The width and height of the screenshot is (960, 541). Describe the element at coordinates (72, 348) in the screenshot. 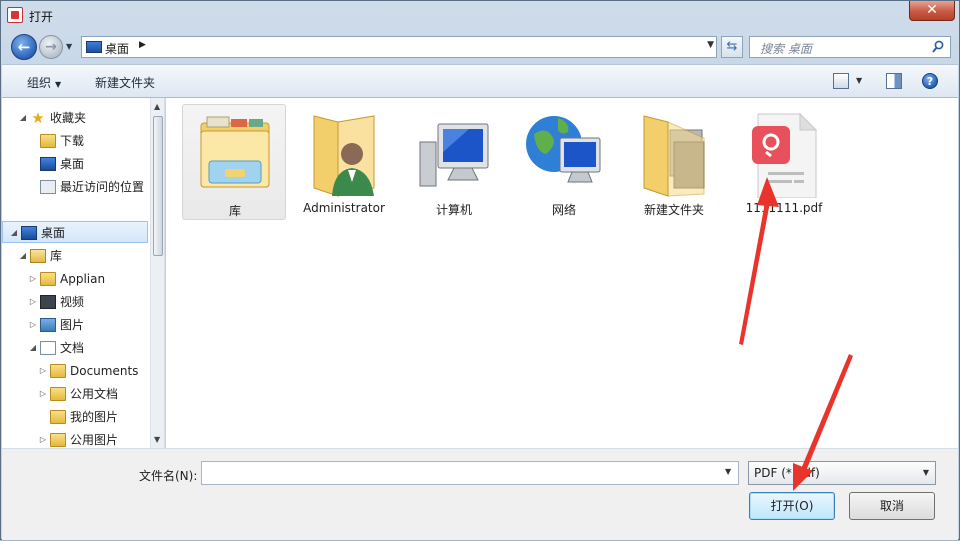

I see `tree-label: 文档` at that location.